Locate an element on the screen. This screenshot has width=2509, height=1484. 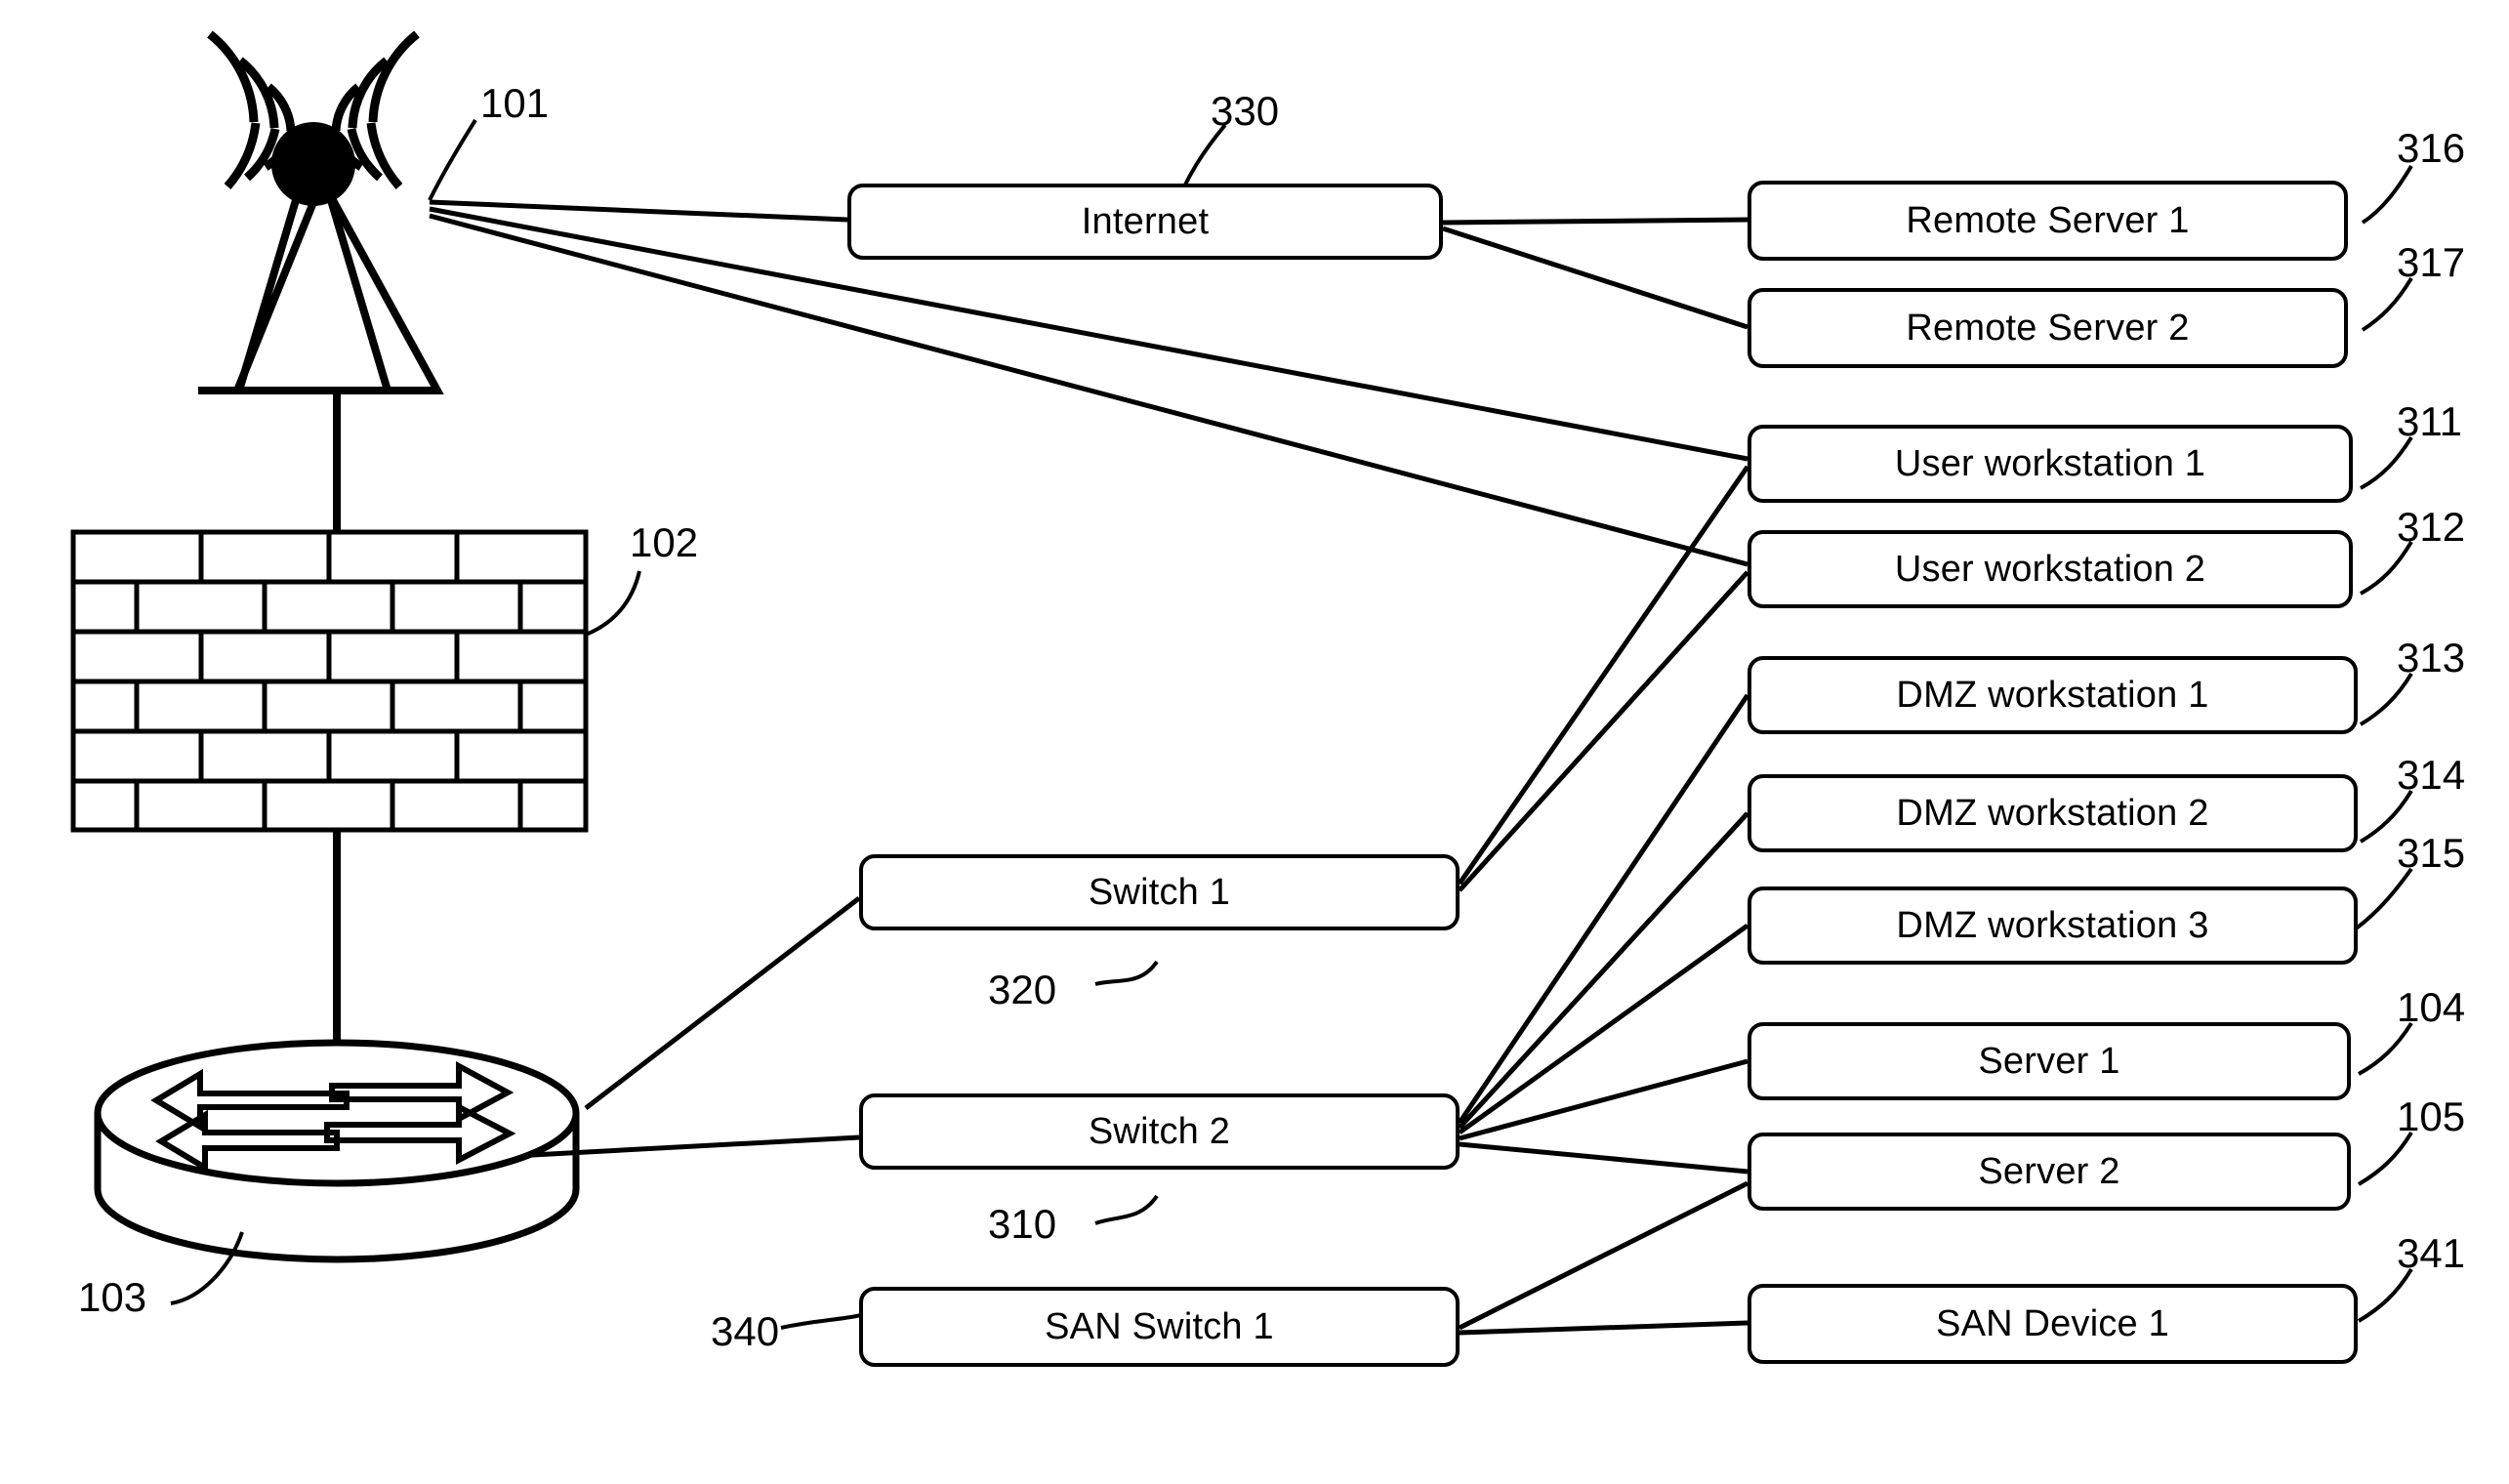
ref-label-105: 105 is located at coordinates (2432, 1116).